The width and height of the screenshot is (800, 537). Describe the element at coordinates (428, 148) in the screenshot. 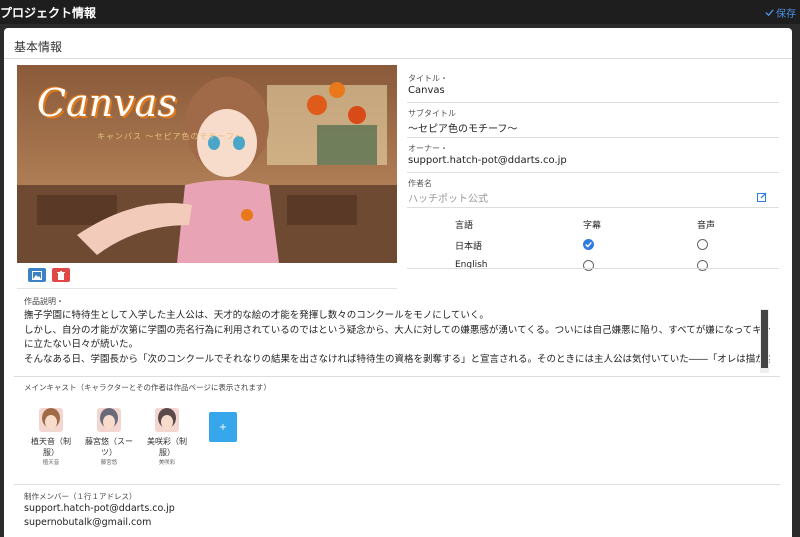

I see `owner-label: オーナー・` at that location.